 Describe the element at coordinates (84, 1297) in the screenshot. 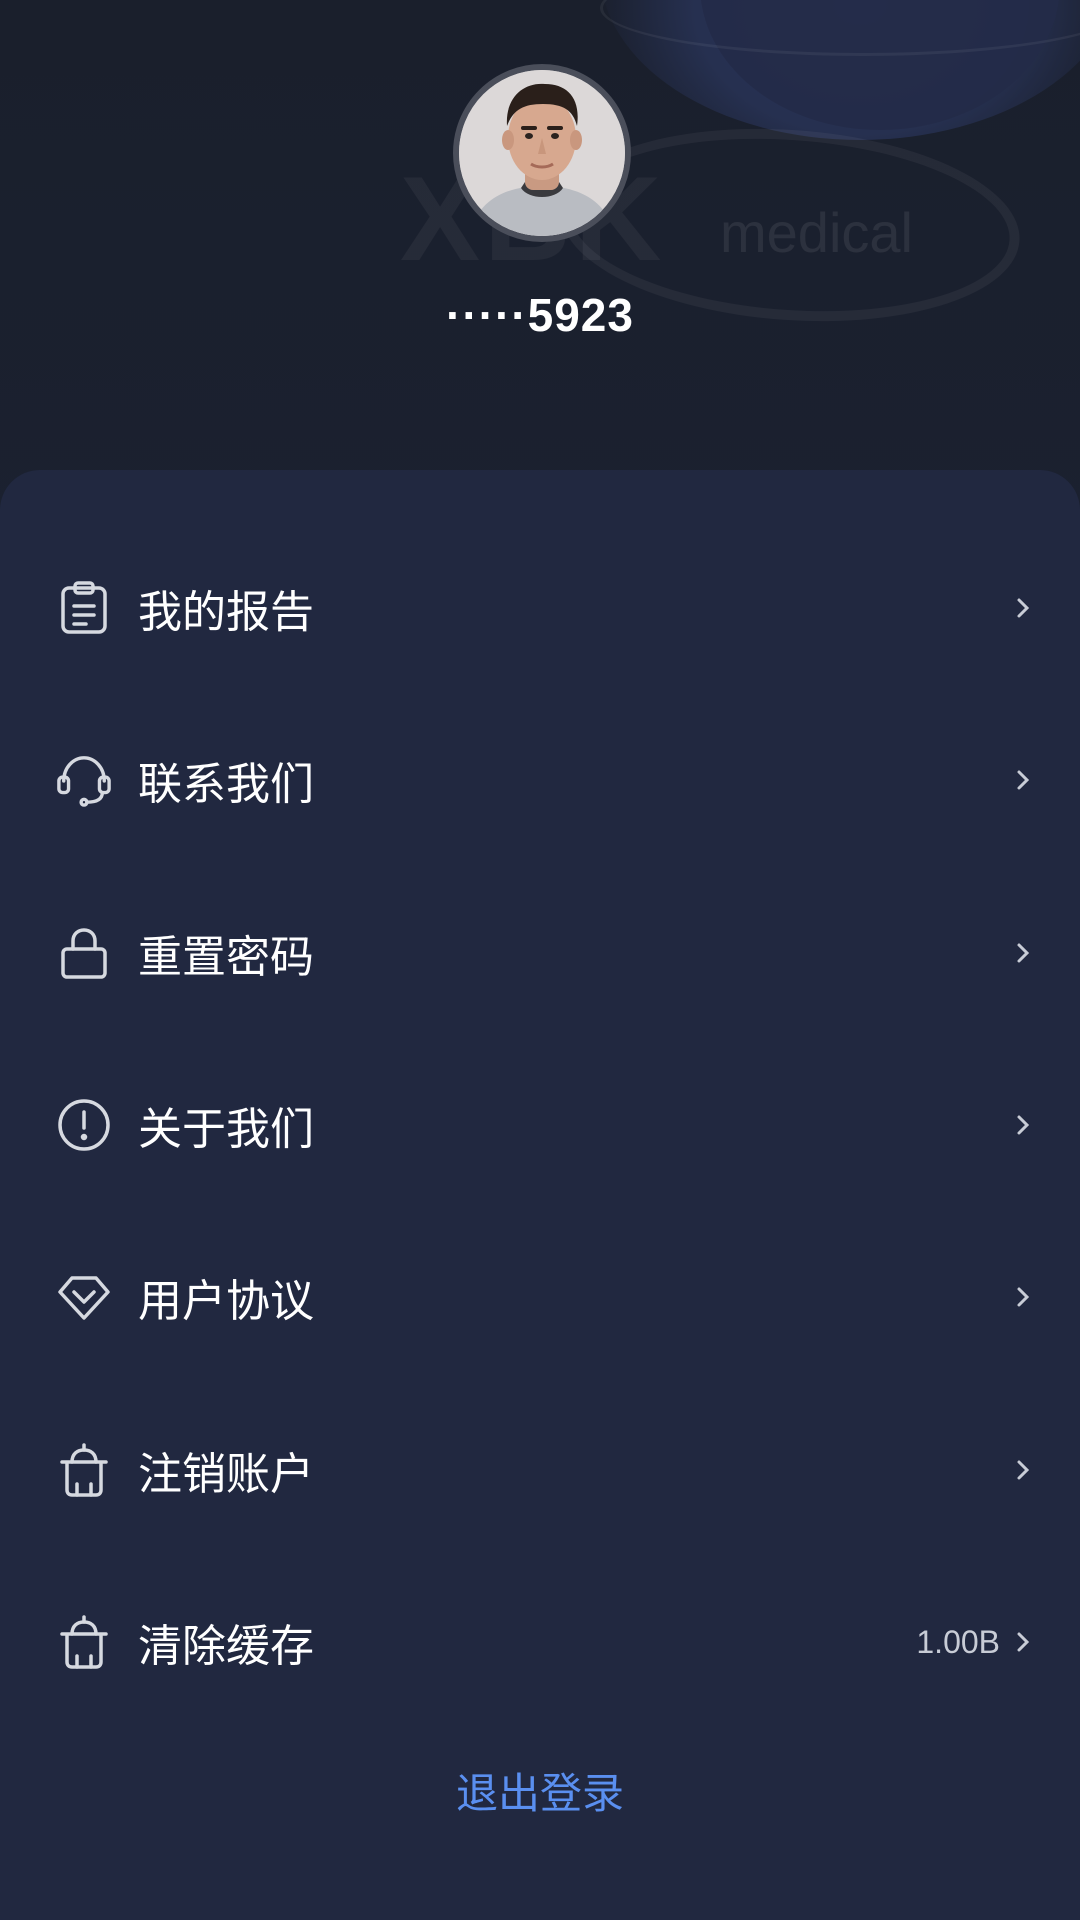

I see `diamond-icon` at that location.